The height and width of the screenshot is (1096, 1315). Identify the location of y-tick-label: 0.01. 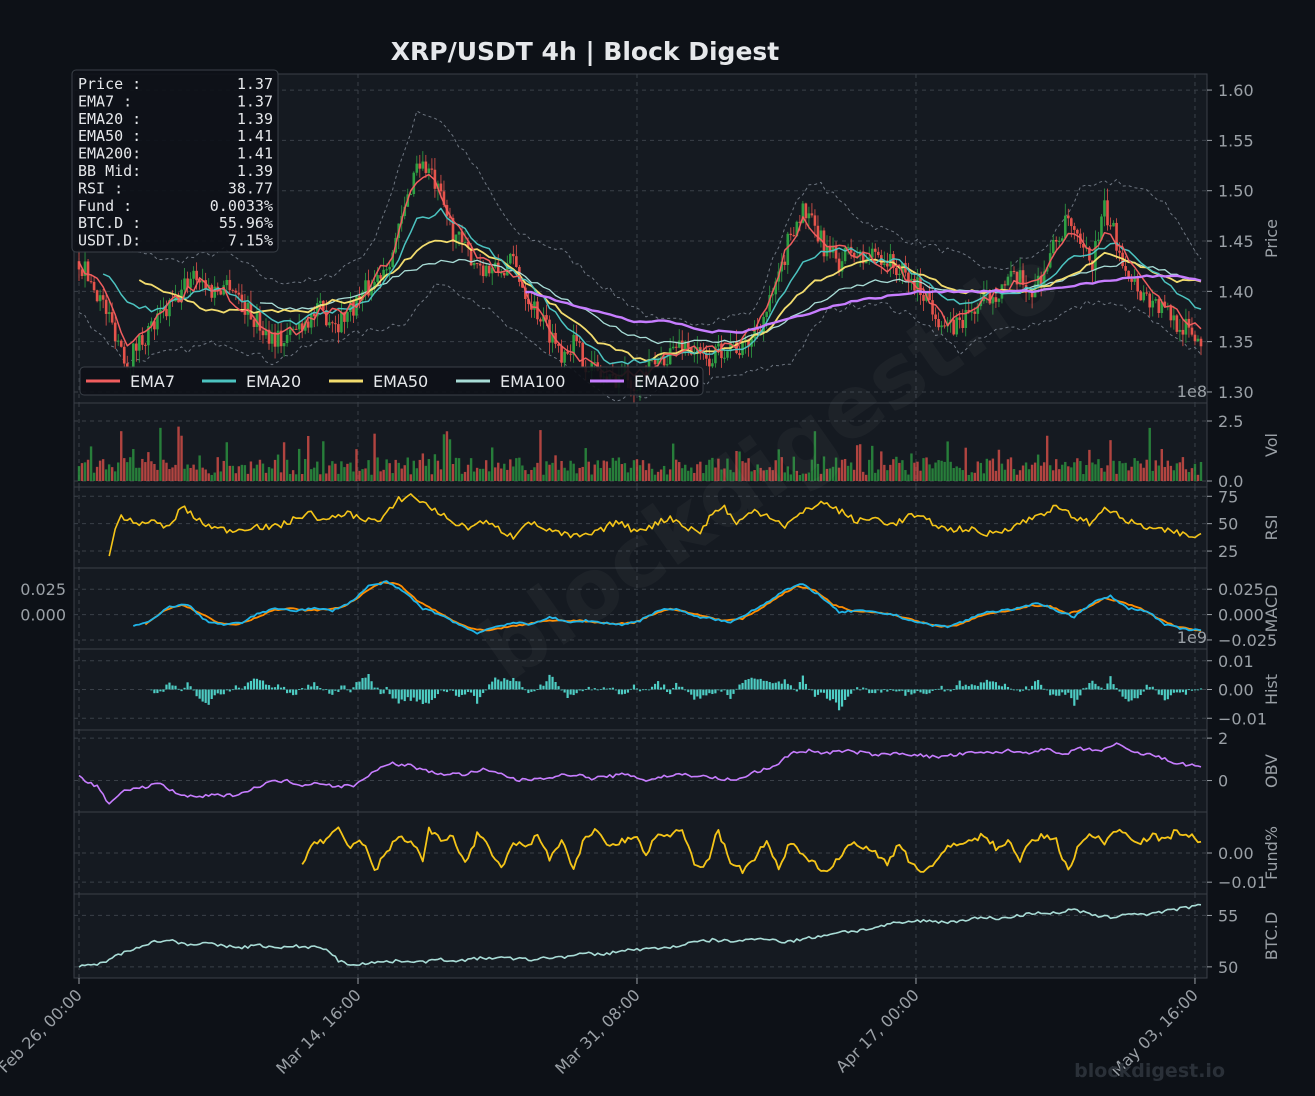
(1236, 661).